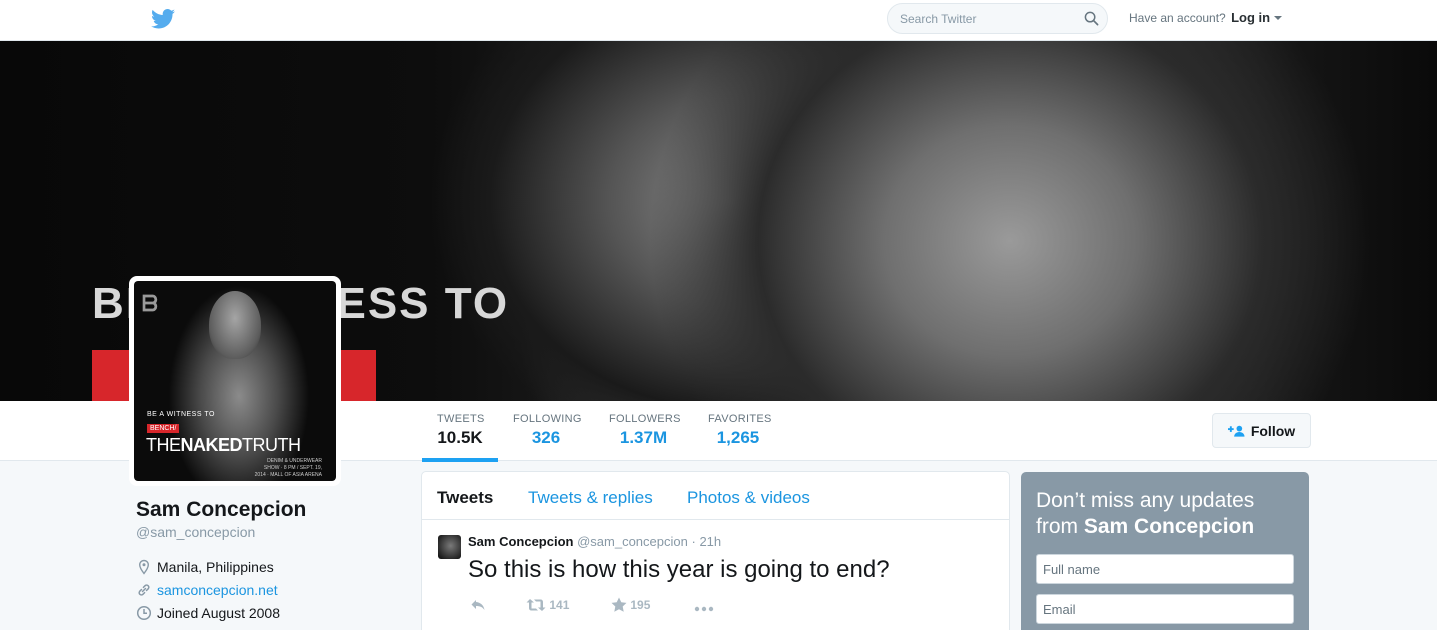 This screenshot has height=630, width=1437. Describe the element at coordinates (144, 567) in the screenshot. I see `location-pin-icon` at that location.